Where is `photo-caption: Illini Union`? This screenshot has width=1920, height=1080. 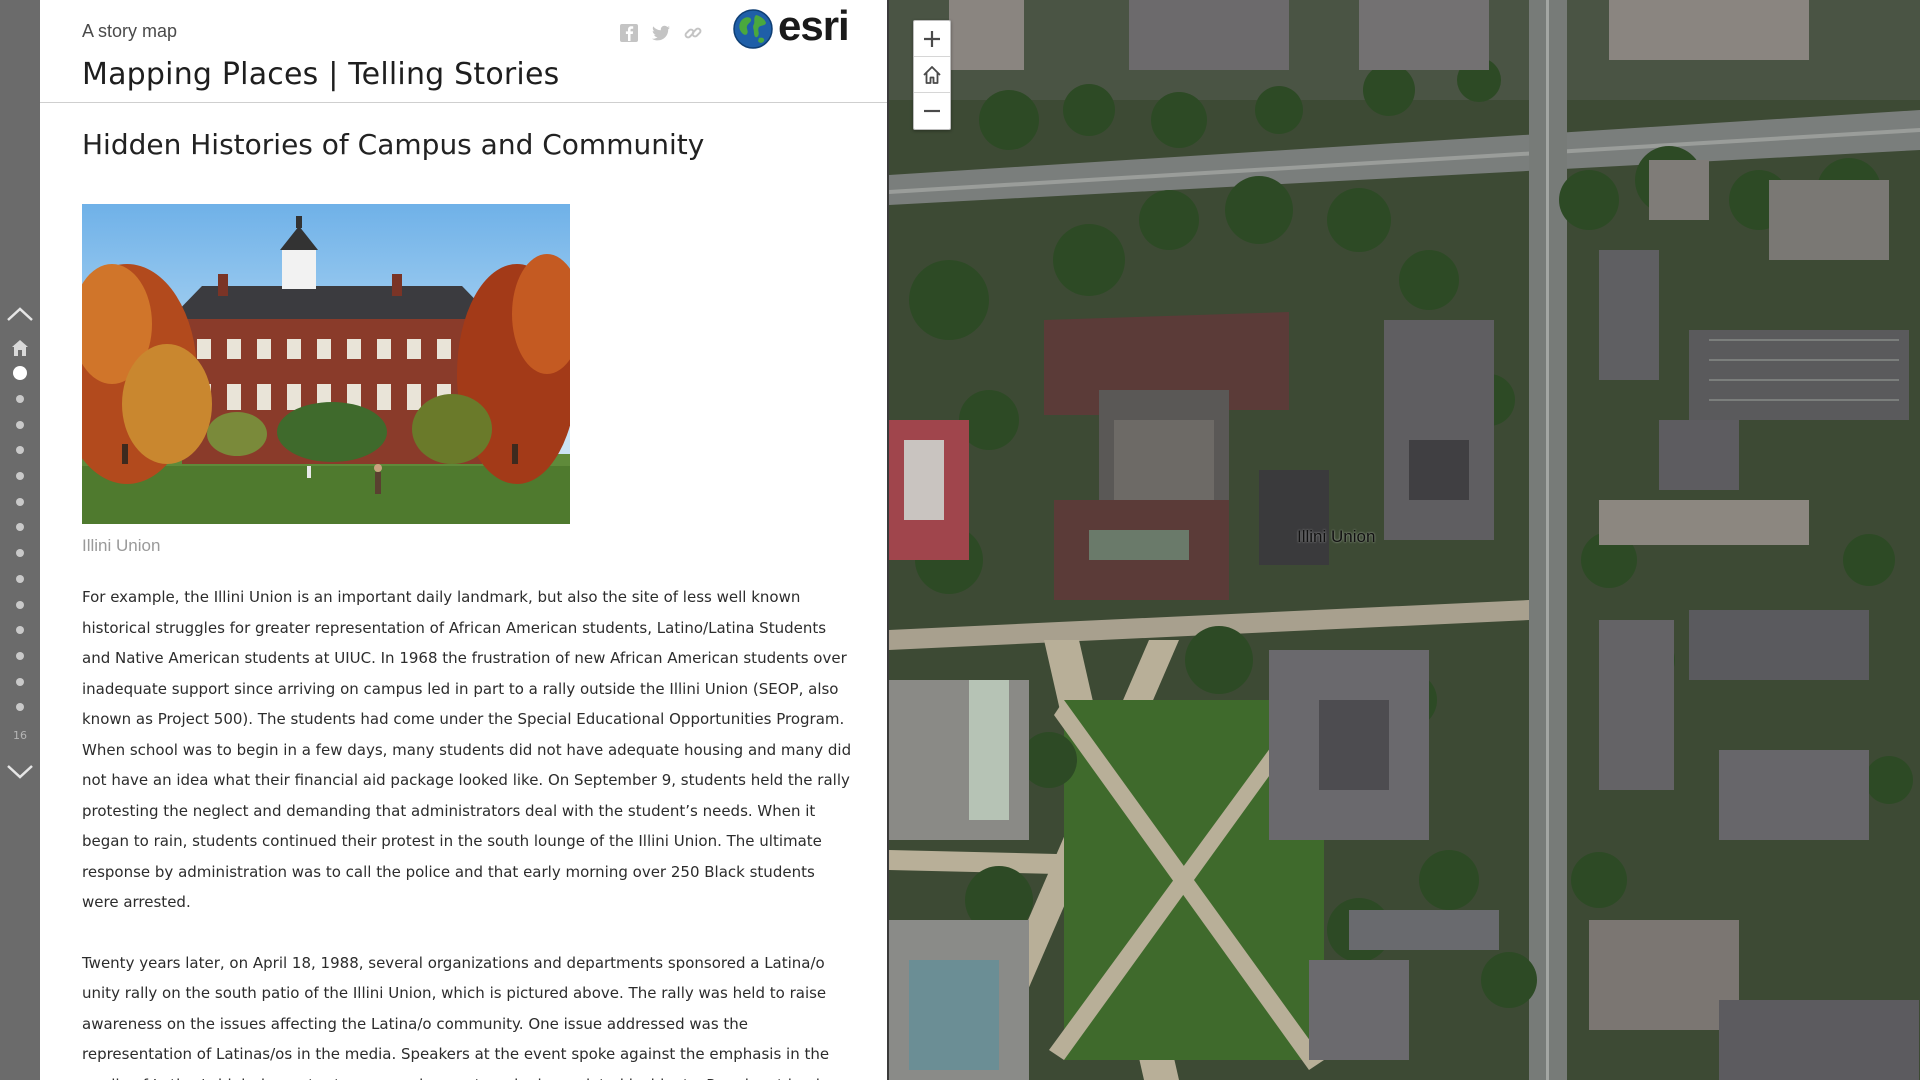 photo-caption: Illini Union is located at coordinates (121, 545).